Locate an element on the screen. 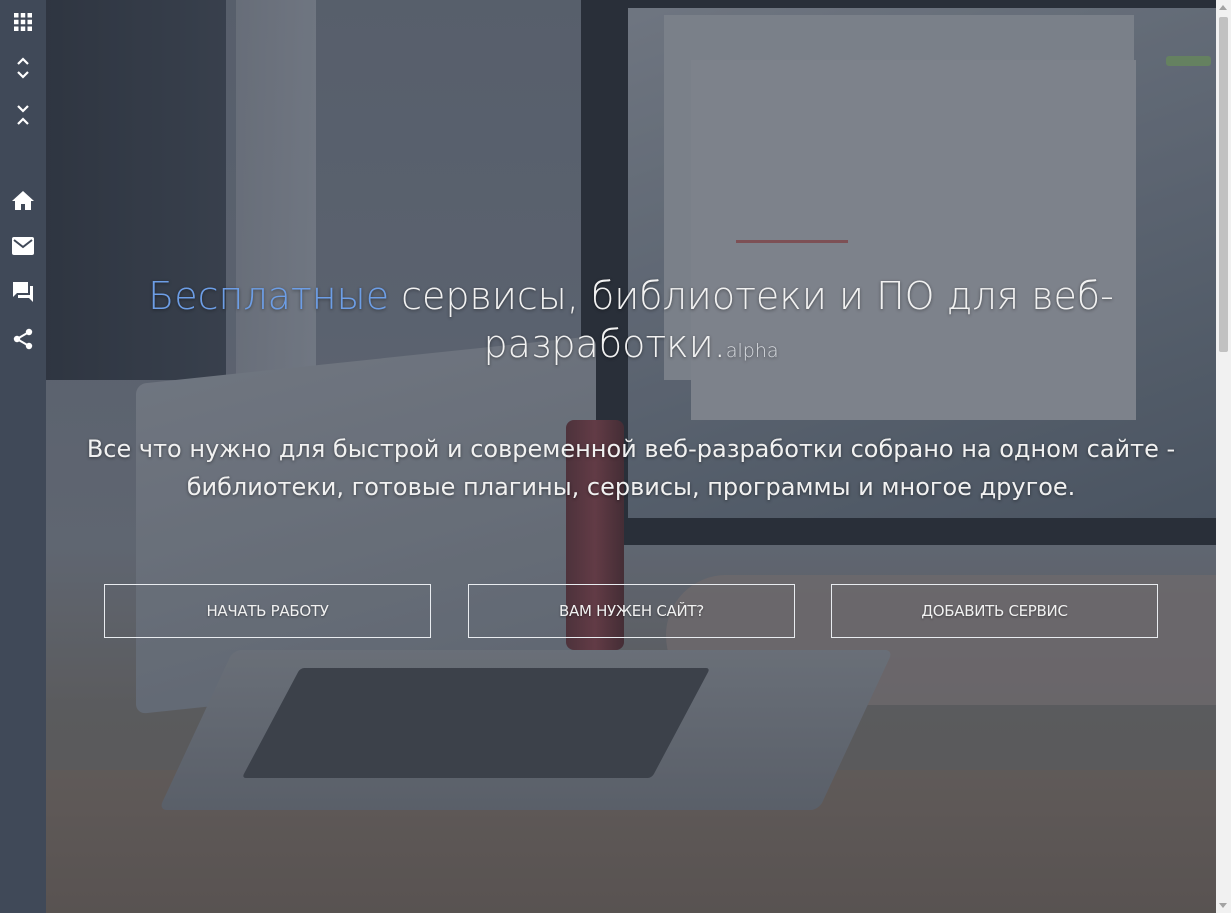  expand-button is located at coordinates (23, 68).